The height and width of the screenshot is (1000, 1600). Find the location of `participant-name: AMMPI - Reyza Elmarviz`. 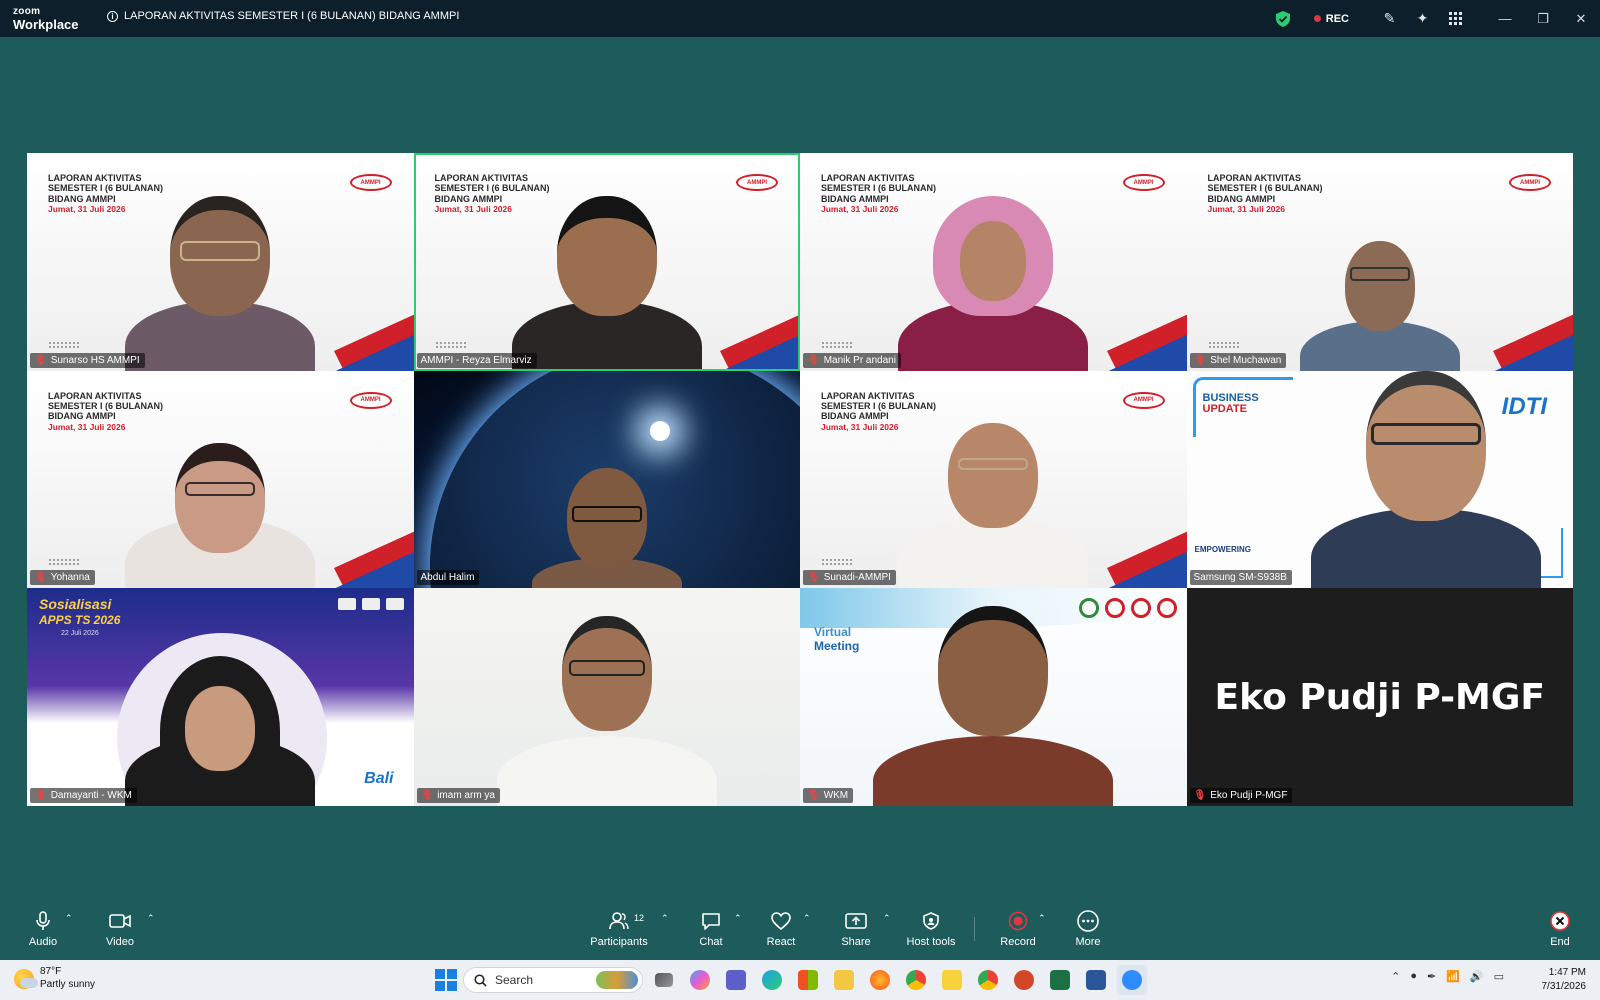

participant-name: AMMPI - Reyza Elmarviz is located at coordinates (476, 360).